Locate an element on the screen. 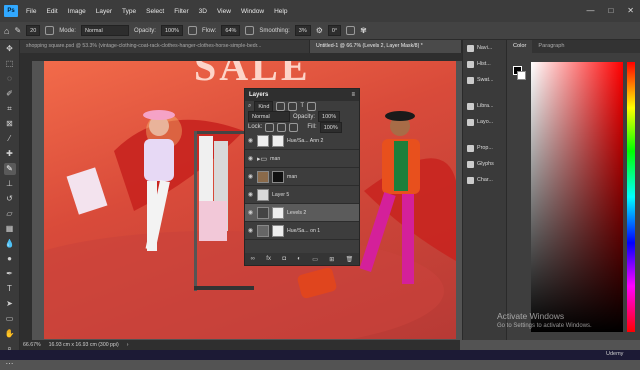 The image size is (640, 370). brush-size-field: 20 is located at coordinates (33, 30).